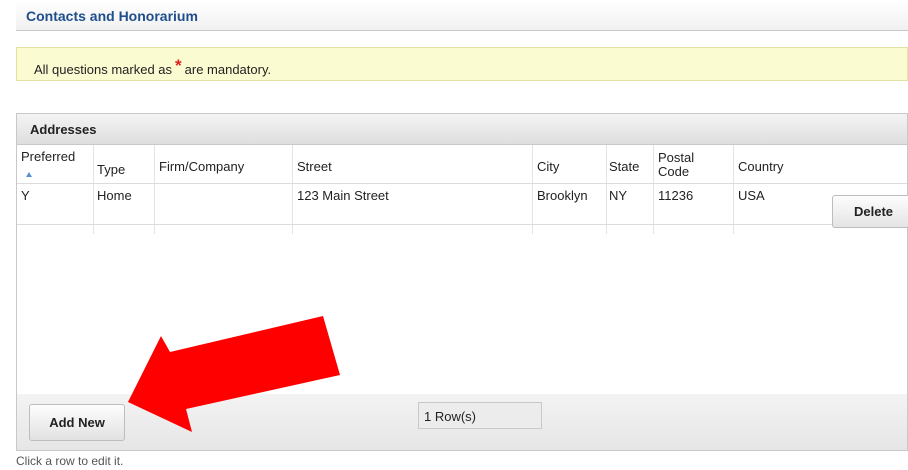 The height and width of the screenshot is (470, 908). Describe the element at coordinates (29, 174) in the screenshot. I see `sort-ascending-icon` at that location.